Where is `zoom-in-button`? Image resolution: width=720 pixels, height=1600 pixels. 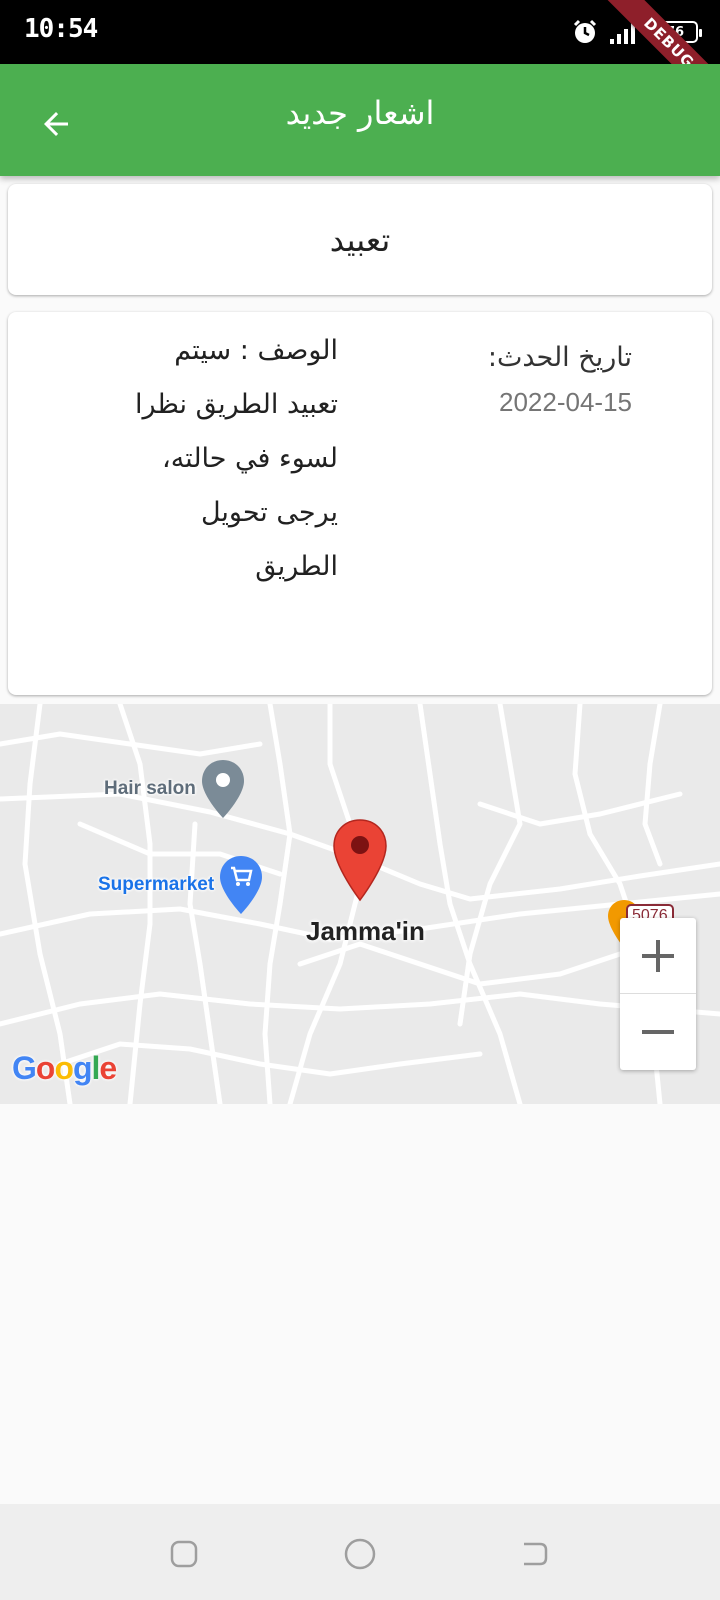 zoom-in-button is located at coordinates (658, 955).